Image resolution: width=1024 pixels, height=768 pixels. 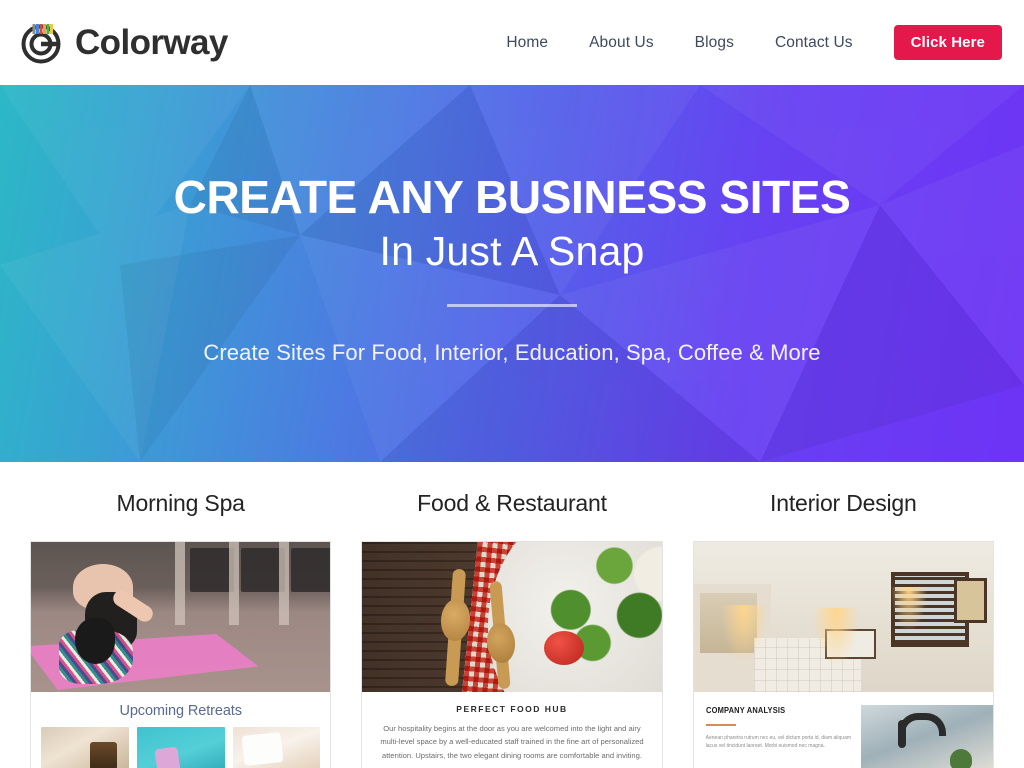 What do you see at coordinates (745, 710) in the screenshot?
I see `interior-preview-heading: COMPANY ANALYSIS` at bounding box center [745, 710].